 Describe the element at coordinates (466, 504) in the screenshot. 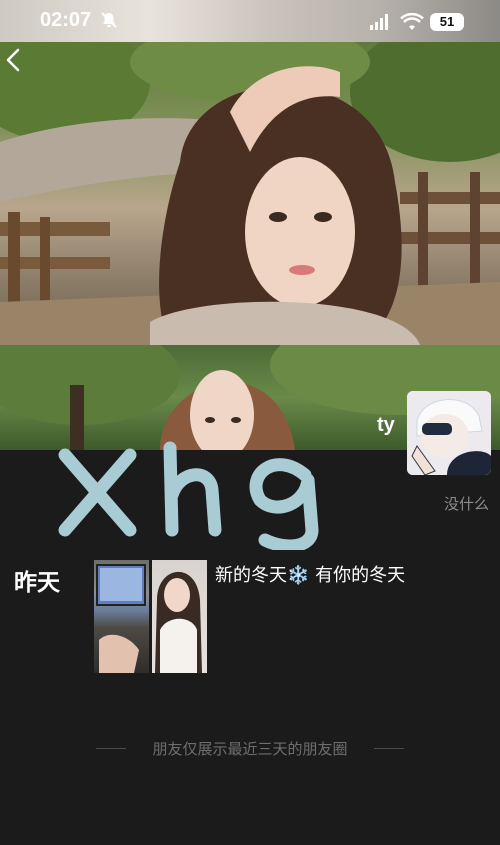

I see `profile-signature: 没什么` at that location.